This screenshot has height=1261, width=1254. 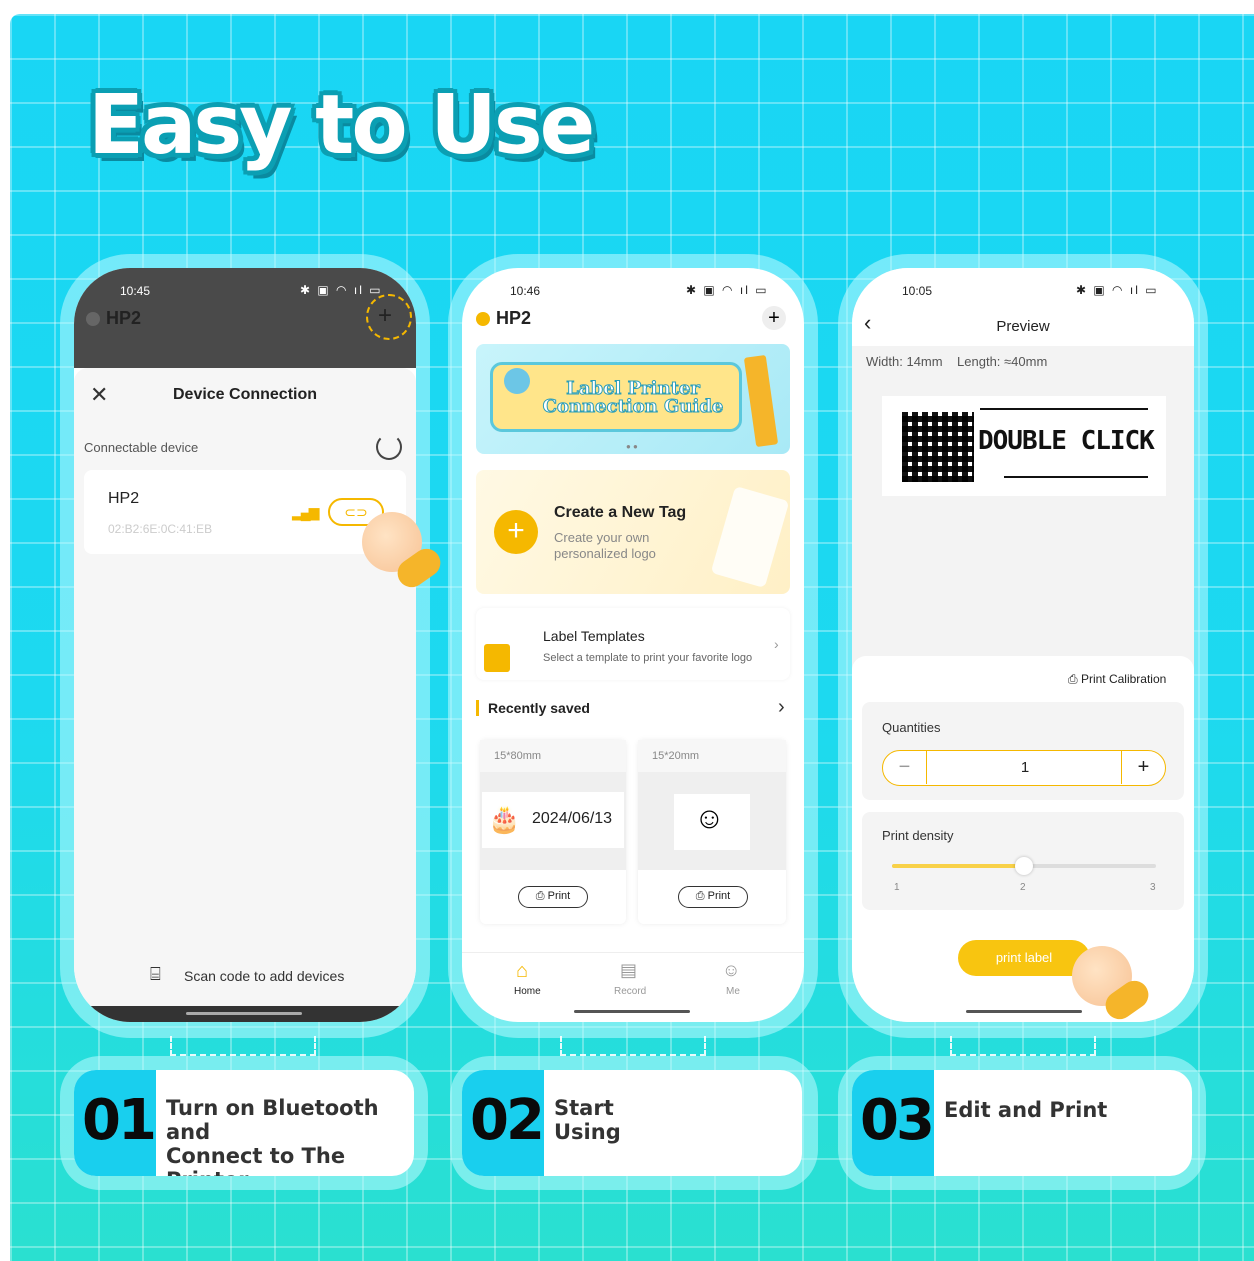 What do you see at coordinates (776, 644) in the screenshot?
I see `chevron-right-icon: ›` at bounding box center [776, 644].